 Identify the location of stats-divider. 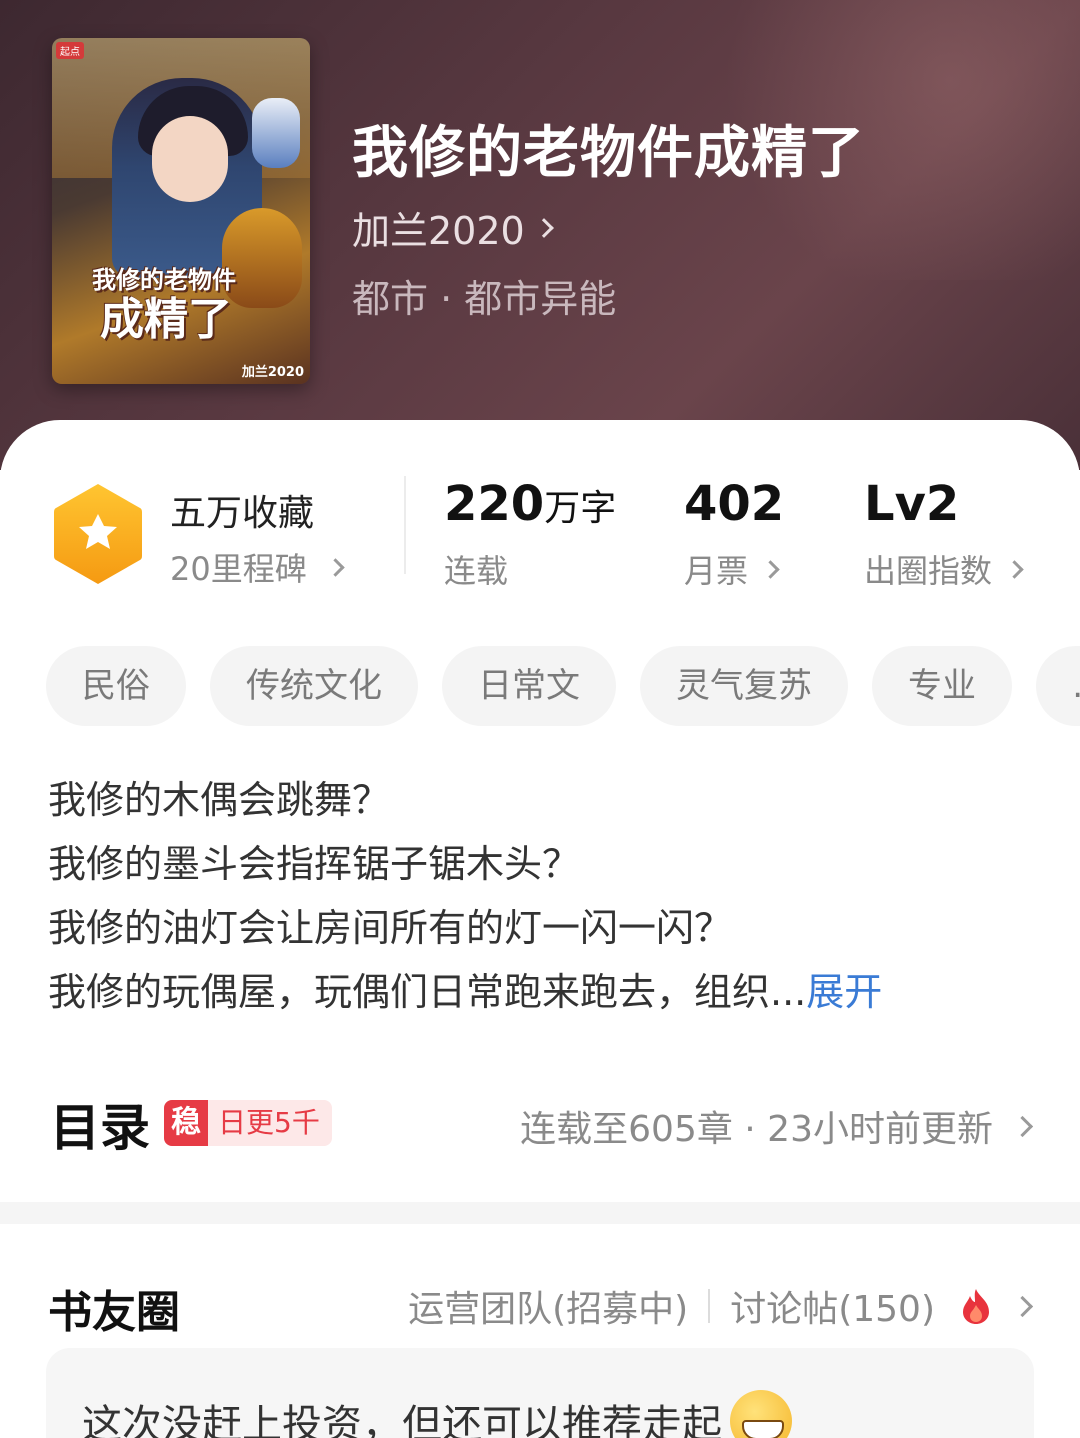
(405, 525).